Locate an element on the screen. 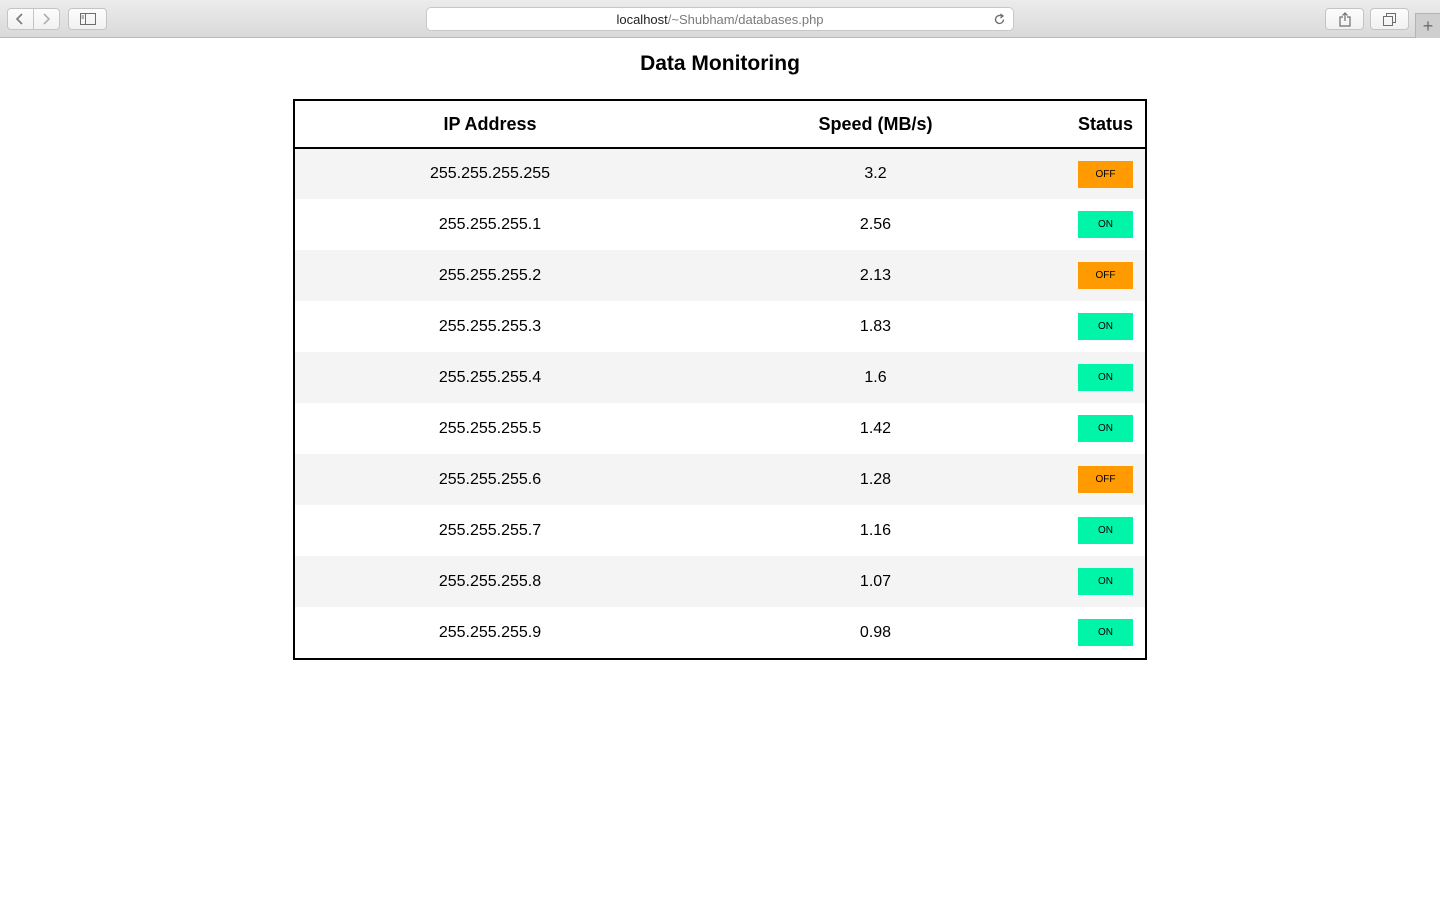 Image resolution: width=1440 pixels, height=900 pixels. back-icon is located at coordinates (19, 19).